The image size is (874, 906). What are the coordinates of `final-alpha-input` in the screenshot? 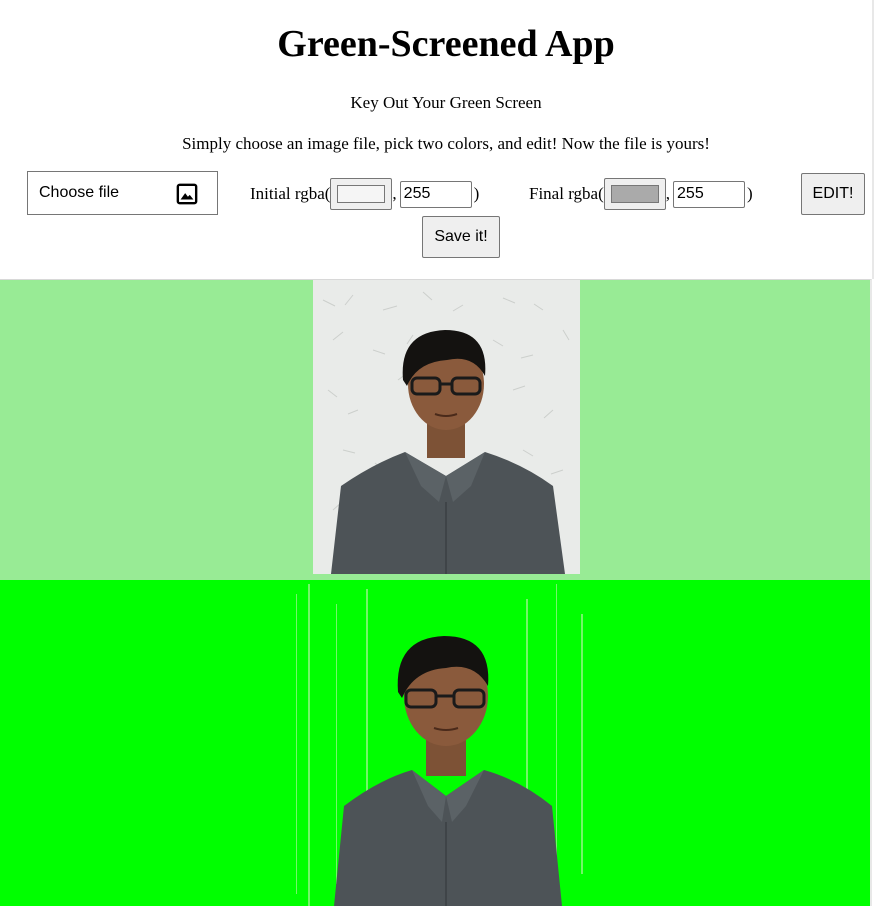 It's located at (709, 194).